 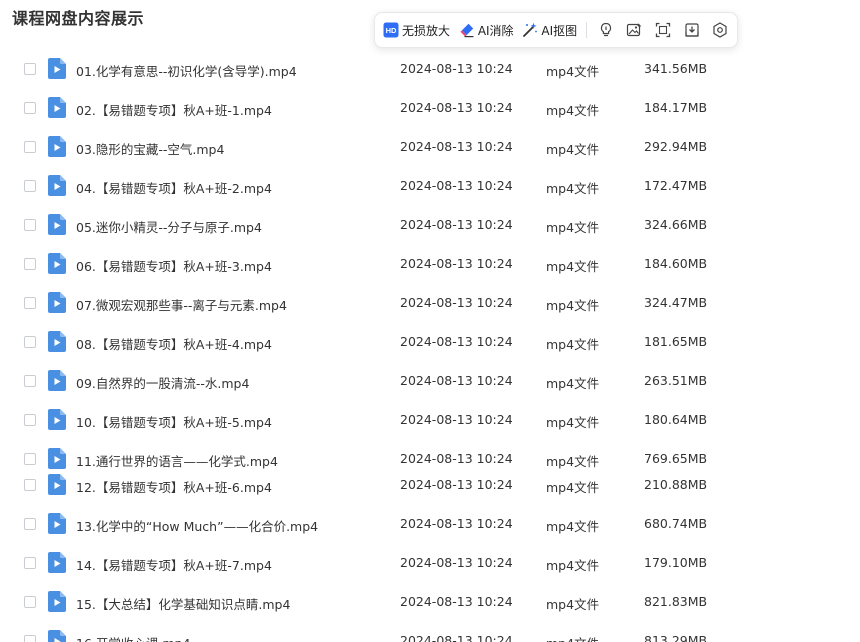 What do you see at coordinates (150, 148) in the screenshot?
I see `file-name: 03.隐形的宝藏--空气.mp4` at bounding box center [150, 148].